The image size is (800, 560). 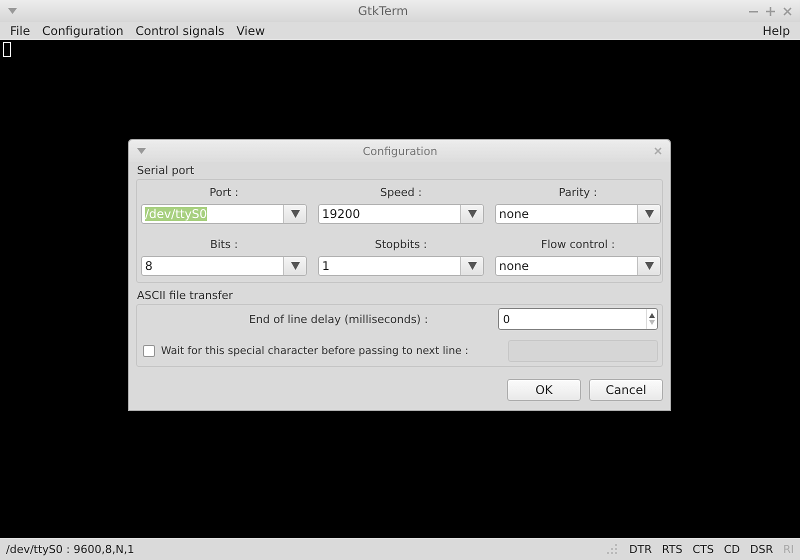 I want to click on spin-field: 0, so click(x=578, y=319).